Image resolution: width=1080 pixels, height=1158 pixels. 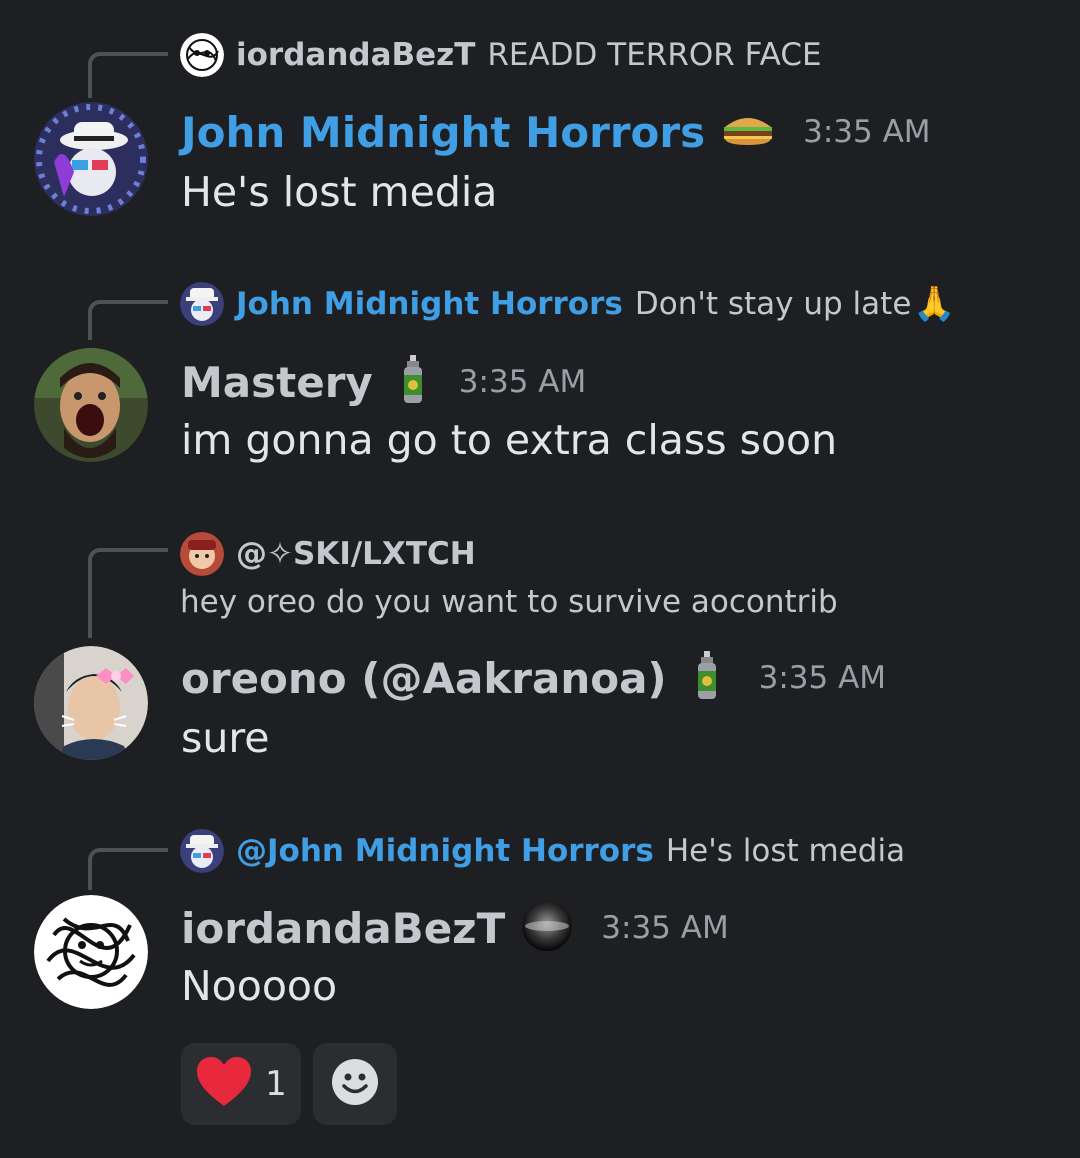 I want to click on message-header: John Midnight Horrors 3:35 AM, so click(x=556, y=132).